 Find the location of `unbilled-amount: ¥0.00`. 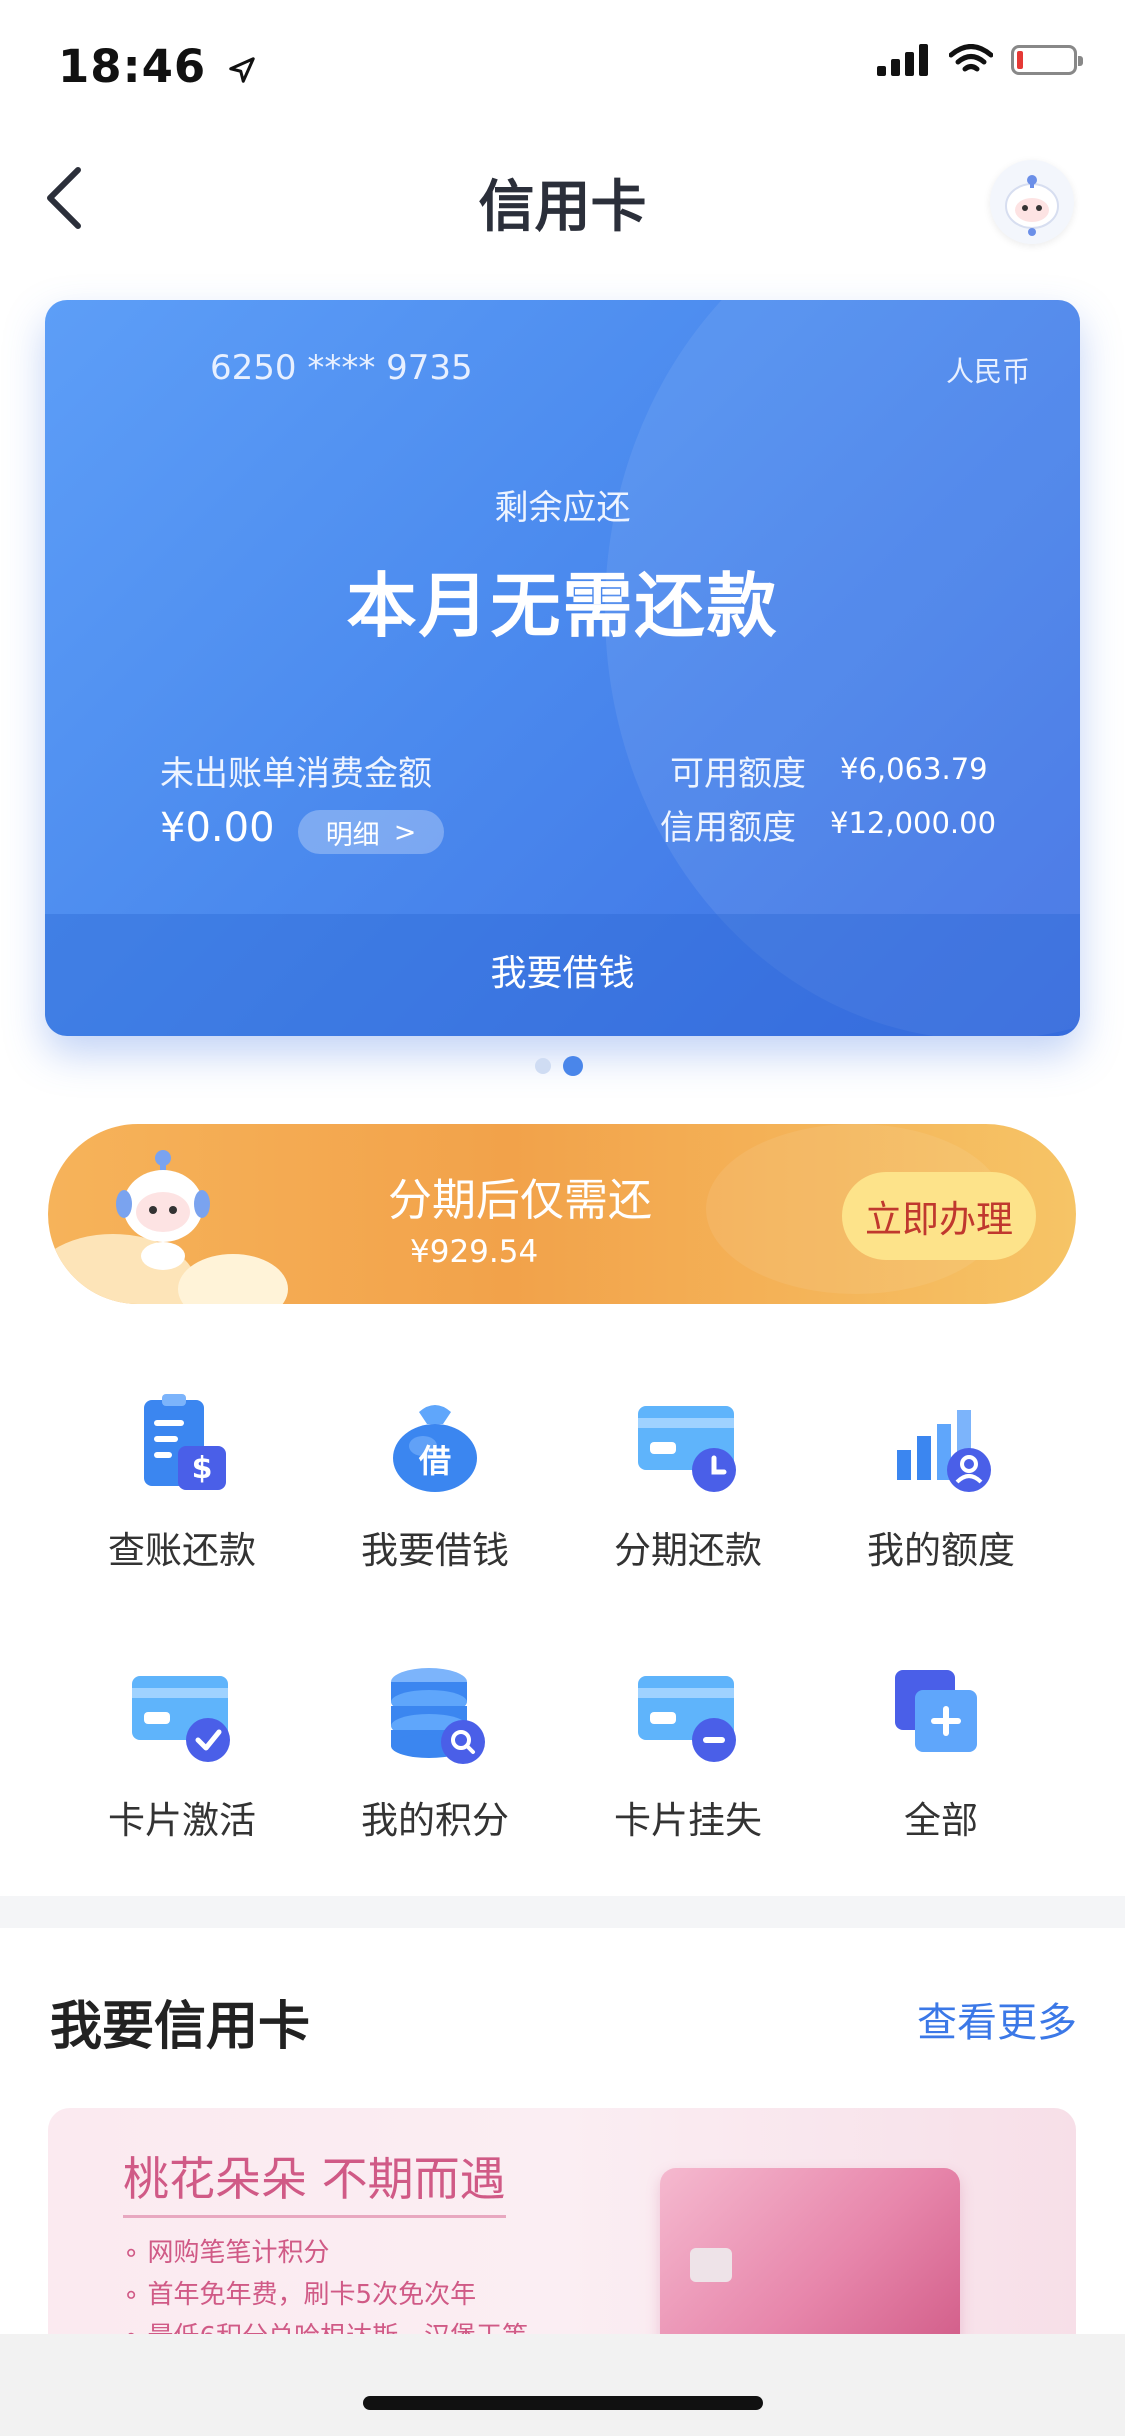

unbilled-amount: ¥0.00 is located at coordinates (217, 828).